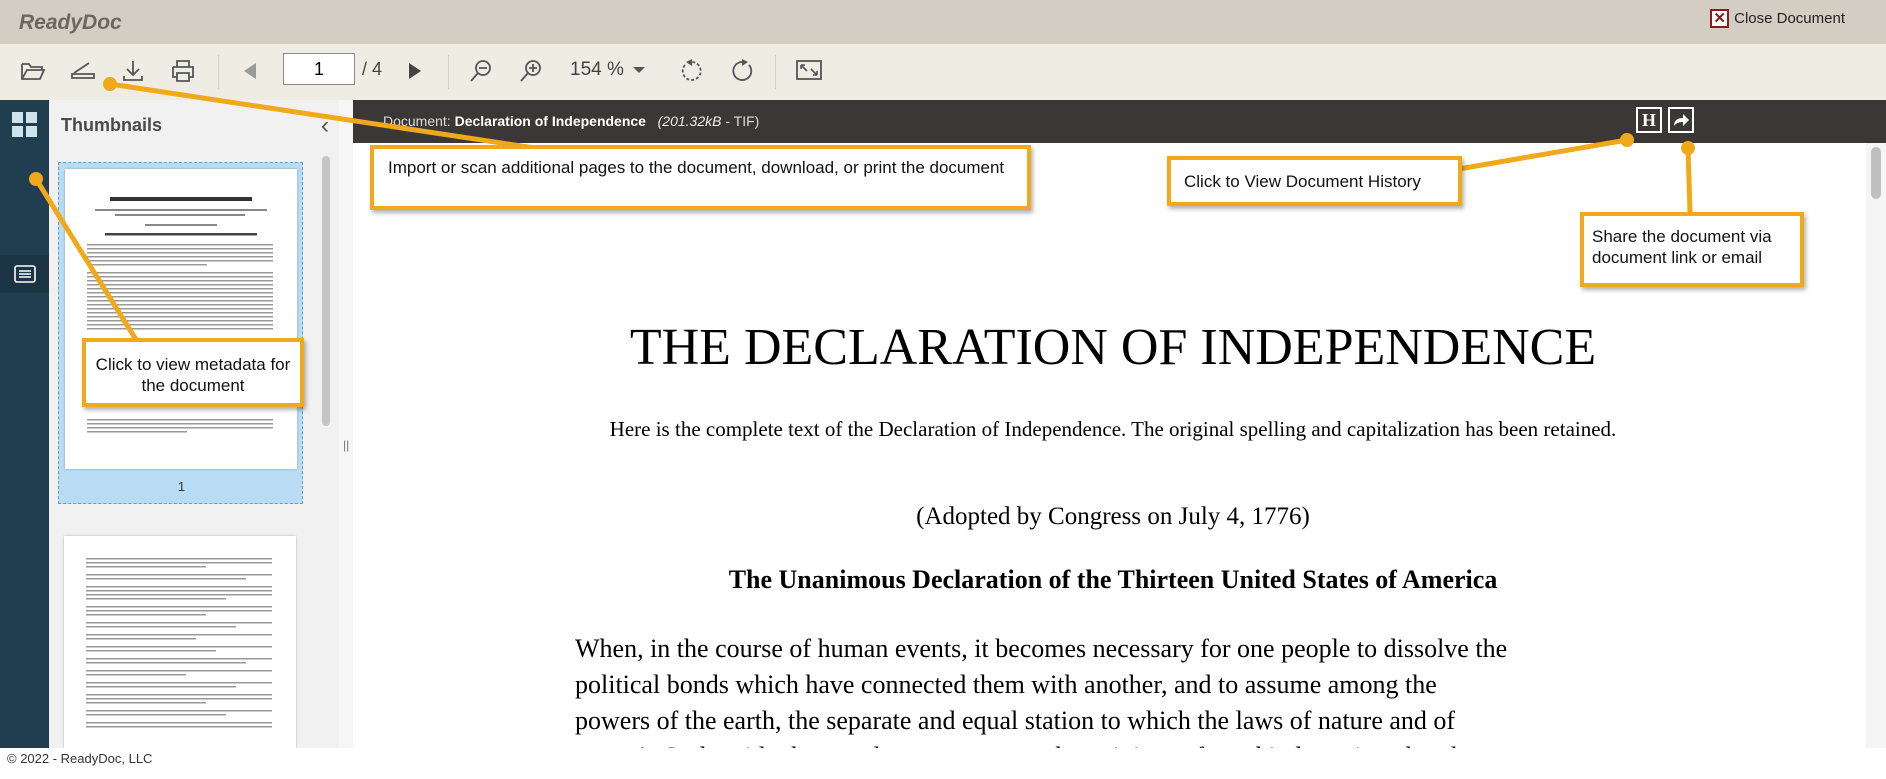  I want to click on metadata-list-icon, so click(24, 274).